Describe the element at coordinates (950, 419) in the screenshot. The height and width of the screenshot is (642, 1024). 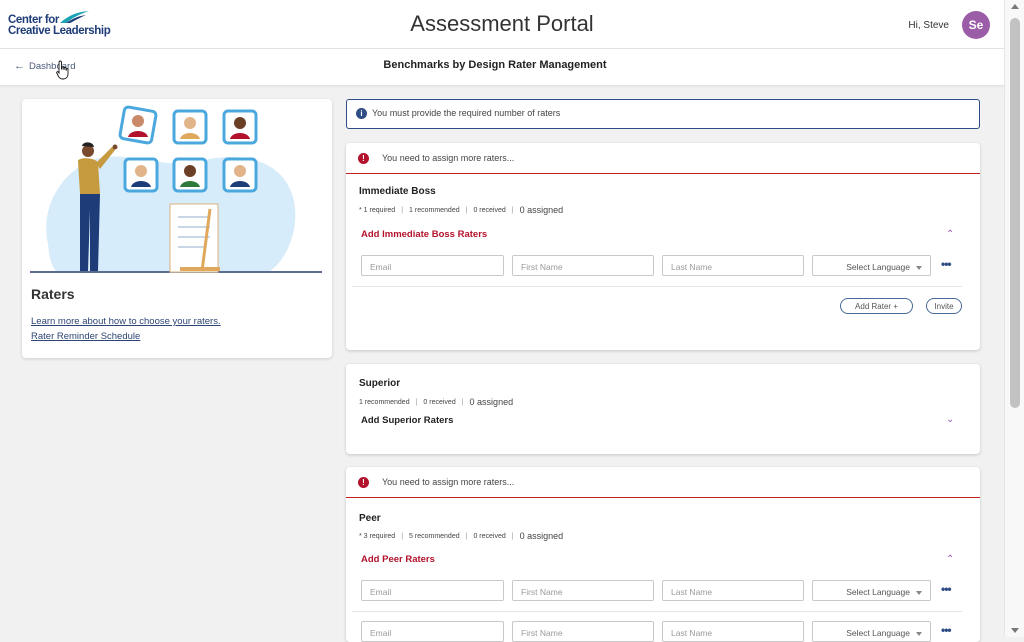
I see `chevron-down-icon: ⌄` at that location.